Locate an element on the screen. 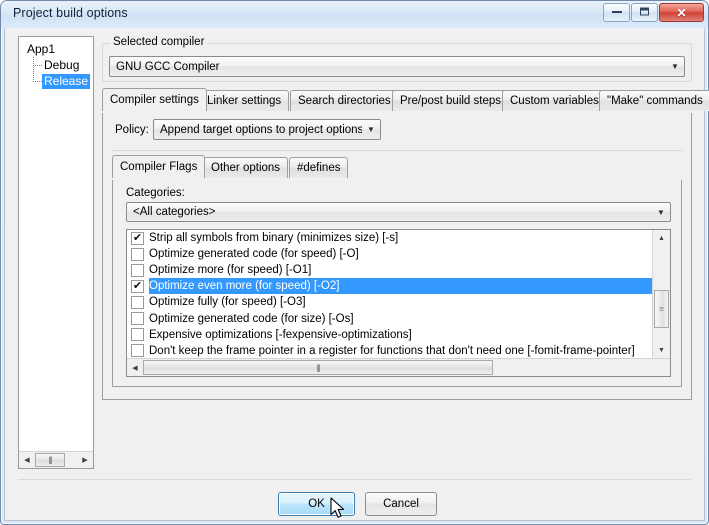 This screenshot has height=525, width=709. flags-tabs: Compiler Flags Other options #defines is located at coordinates (397, 168).